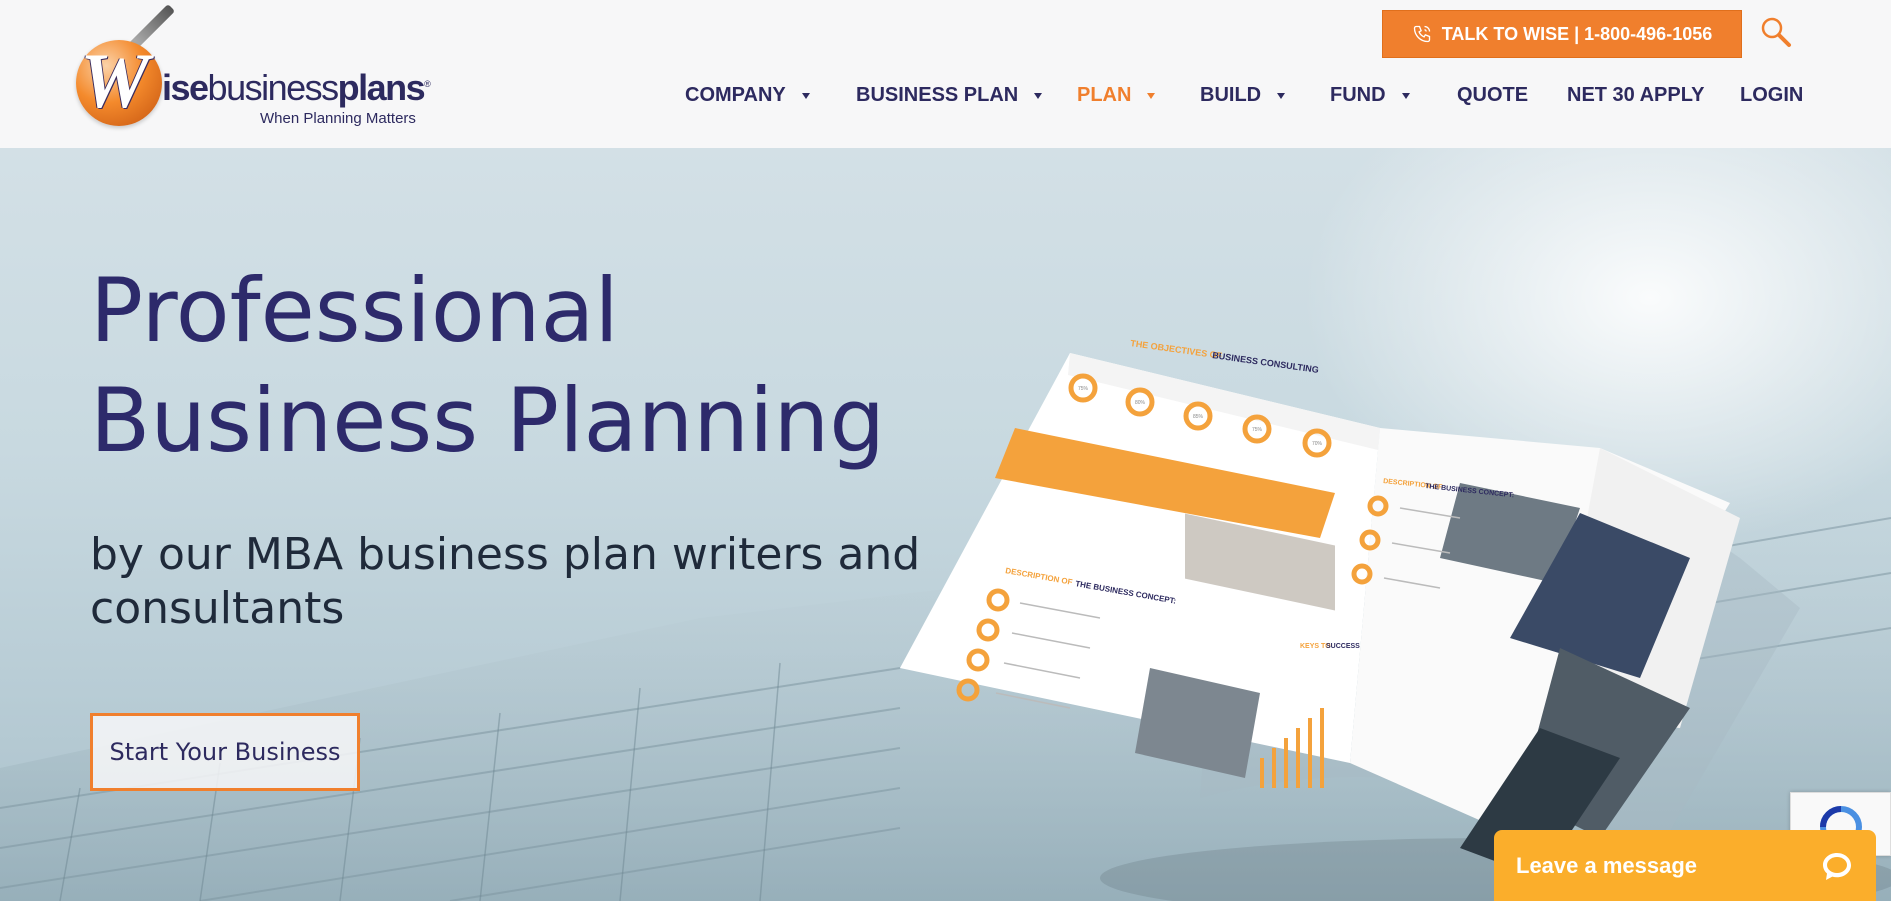 This screenshot has height=901, width=1891. Describe the element at coordinates (747, 95) in the screenshot. I see `nav-company: COMPANY` at that location.